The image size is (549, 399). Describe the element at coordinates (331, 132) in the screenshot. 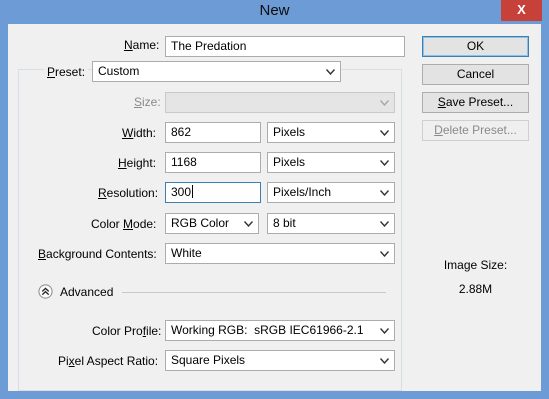

I see `width-unit-select: Pixels` at that location.